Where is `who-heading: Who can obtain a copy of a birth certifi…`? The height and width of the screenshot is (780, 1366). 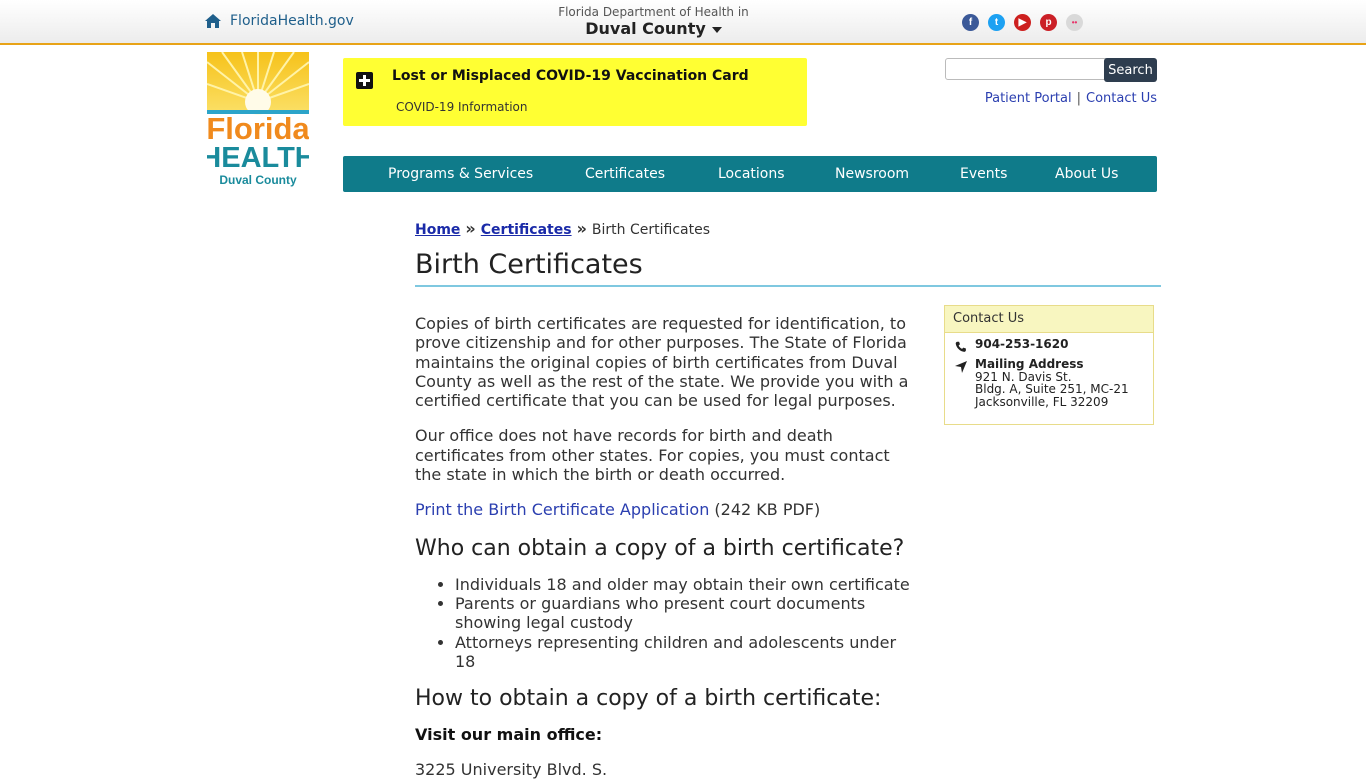
who-heading: Who can obtain a copy of a birth certifi… is located at coordinates (660, 548).